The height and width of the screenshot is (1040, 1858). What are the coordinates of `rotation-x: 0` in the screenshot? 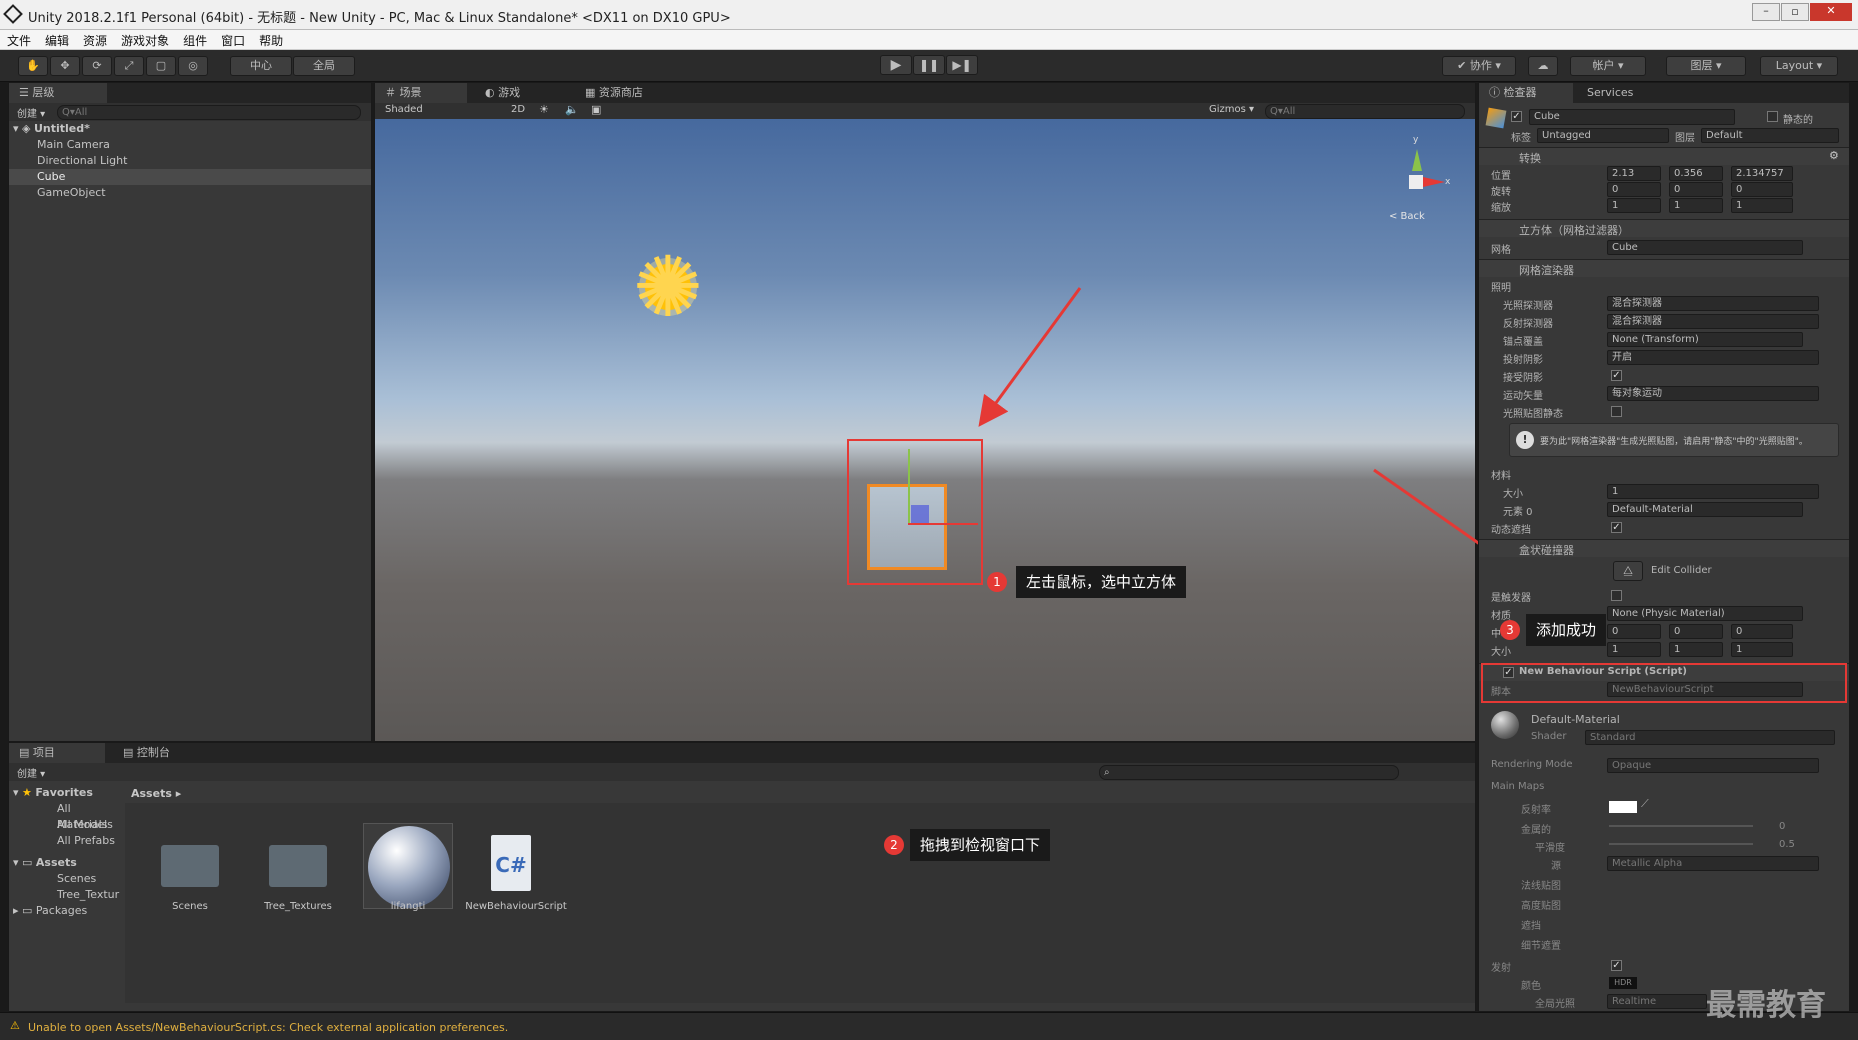 It's located at (1634, 189).